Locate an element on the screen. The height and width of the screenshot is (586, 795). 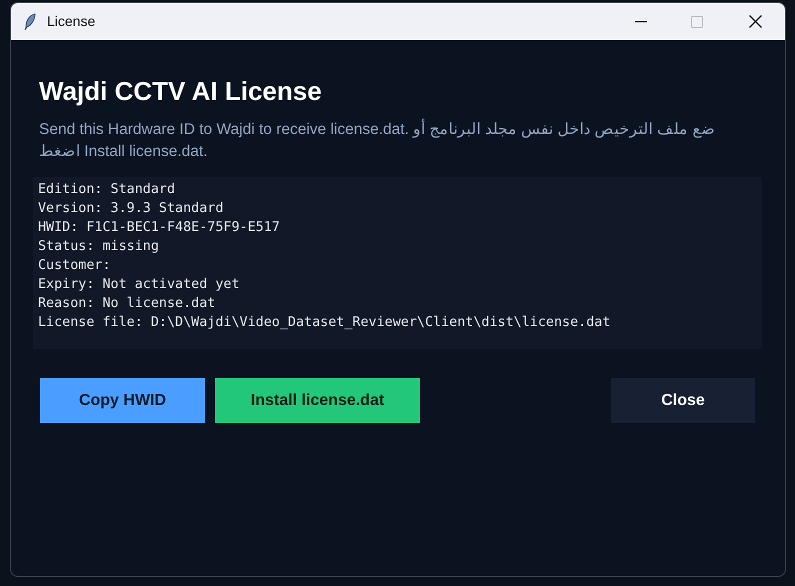
info-line: Reason: No license.dat is located at coordinates (127, 304).